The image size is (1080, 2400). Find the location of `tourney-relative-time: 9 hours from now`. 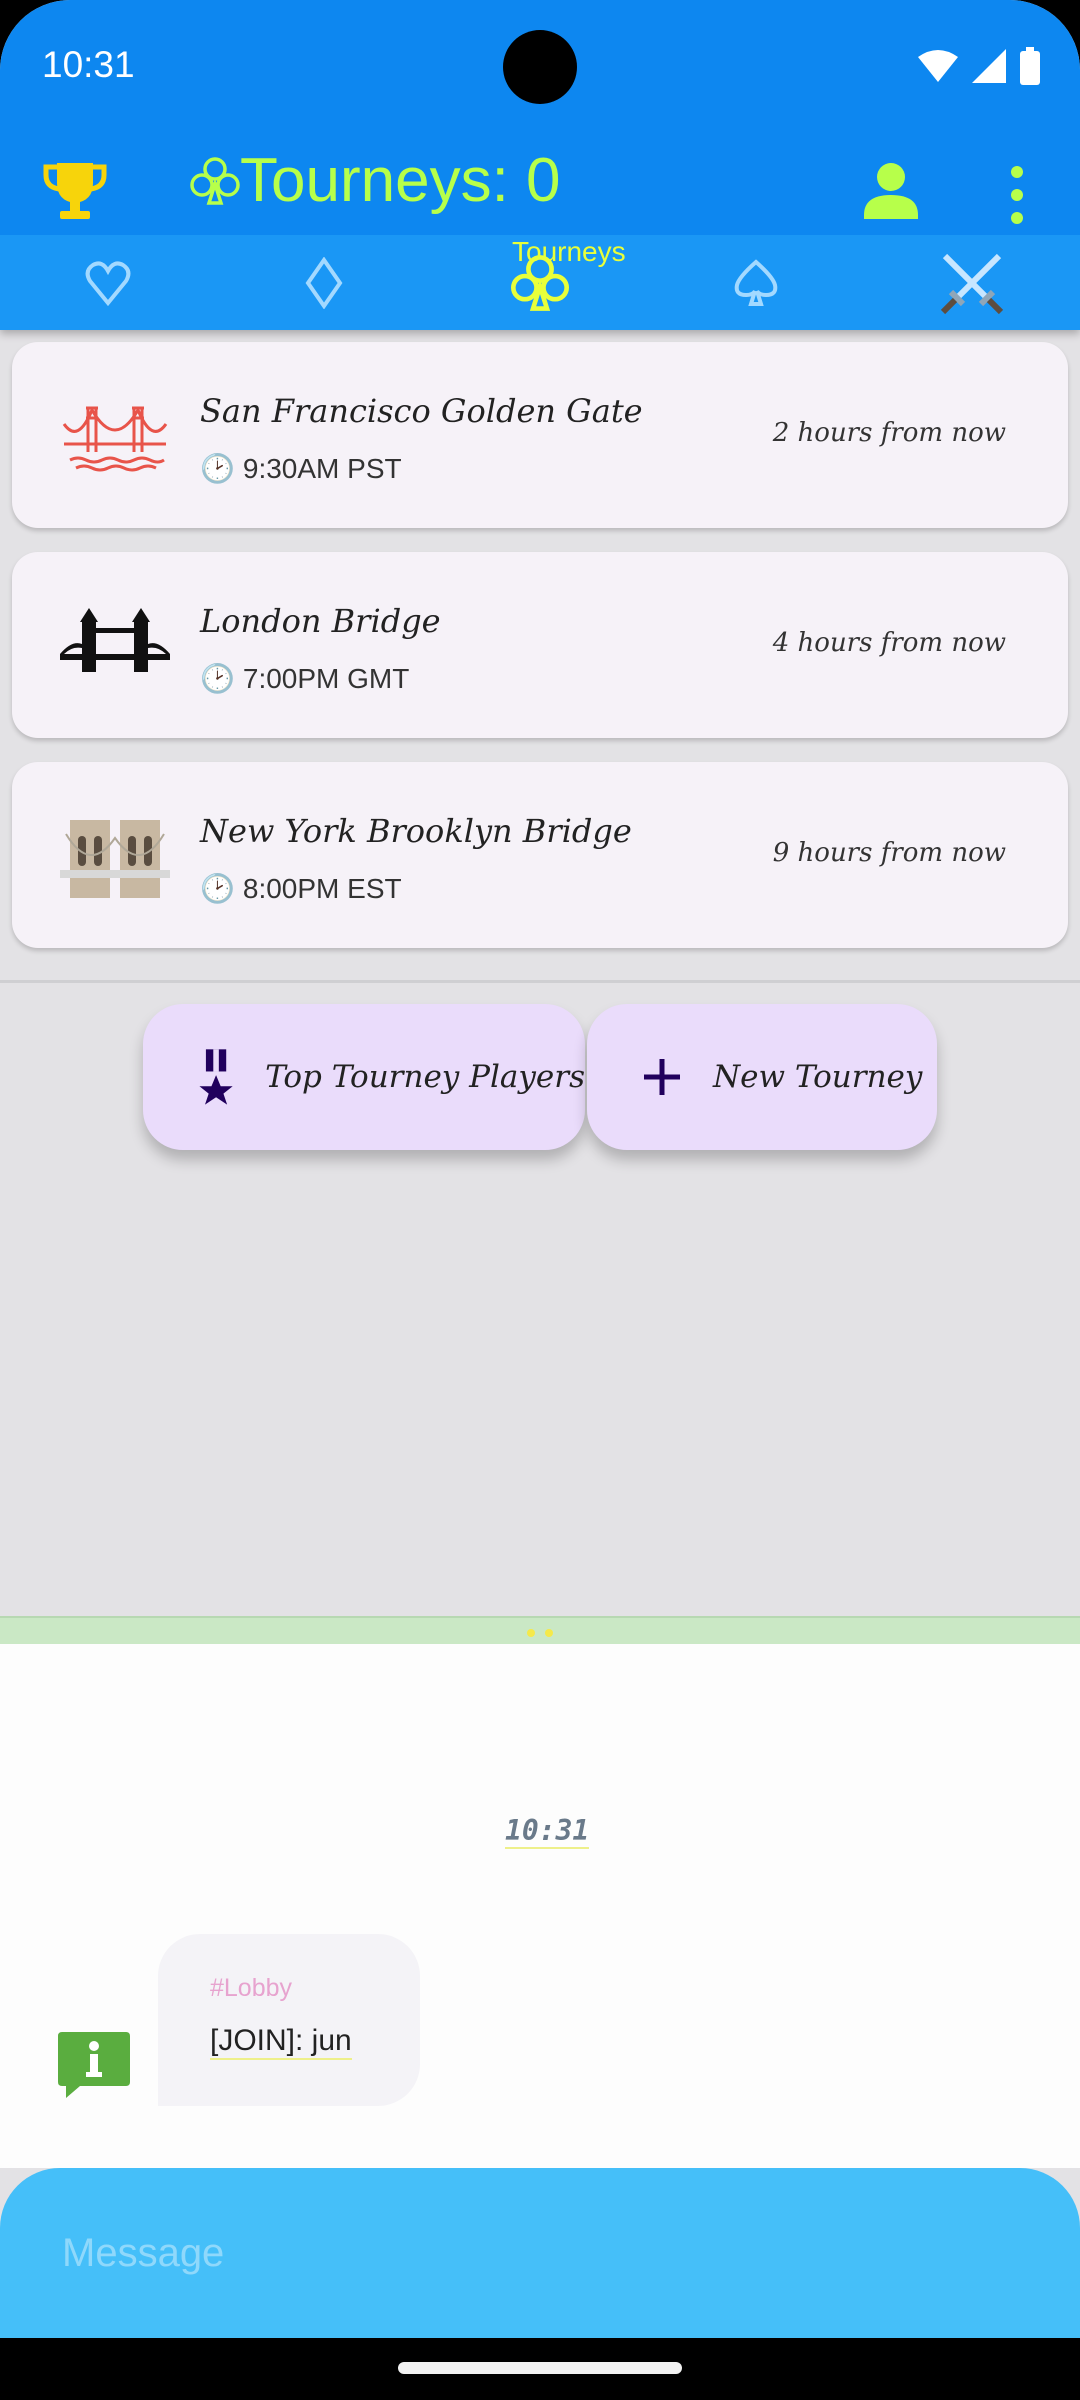

tourney-relative-time: 9 hours from now is located at coordinates (889, 853).